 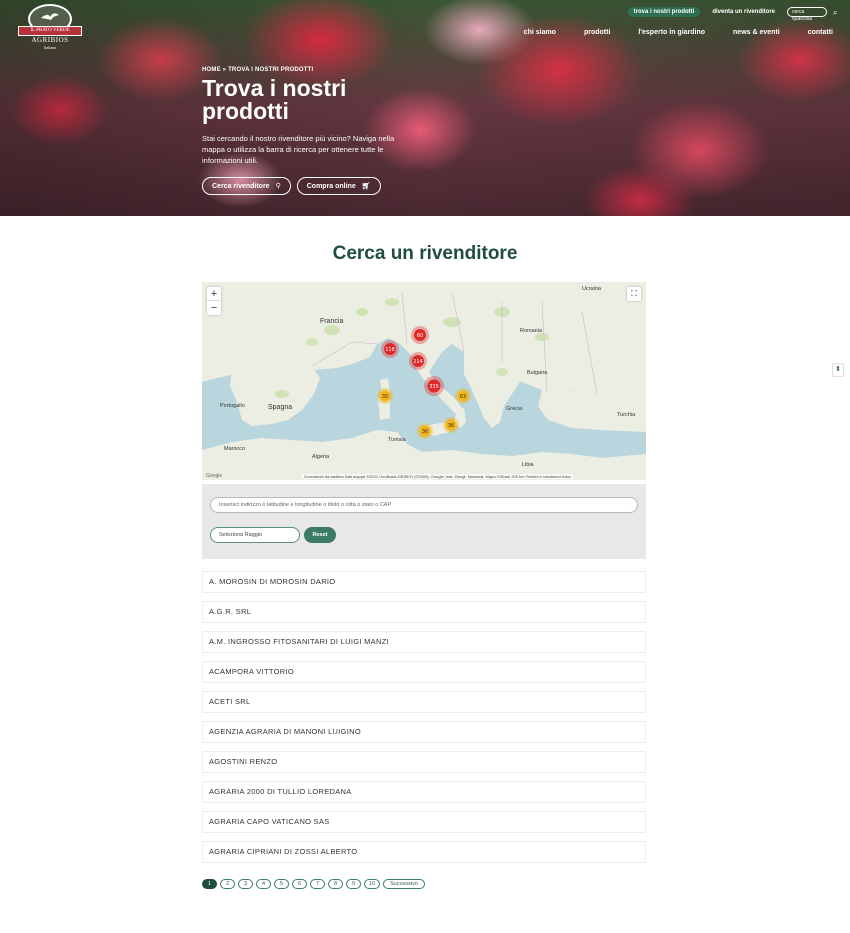 I want to click on breadcrumb: HOME » TROVA I NOSTRI PRODOTTI, so click(x=312, y=70).